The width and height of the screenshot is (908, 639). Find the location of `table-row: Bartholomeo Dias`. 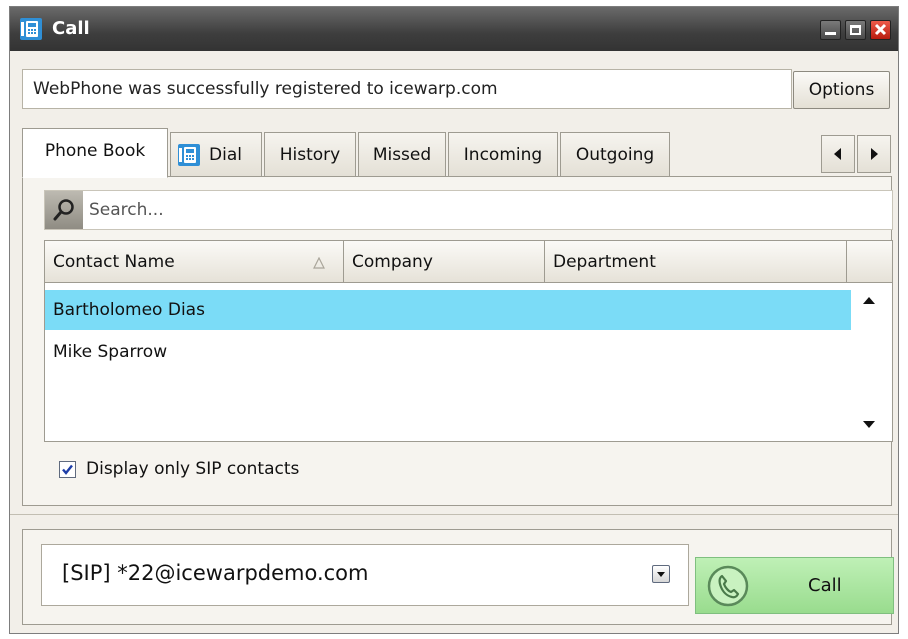

table-row: Bartholomeo Dias is located at coordinates (448, 310).